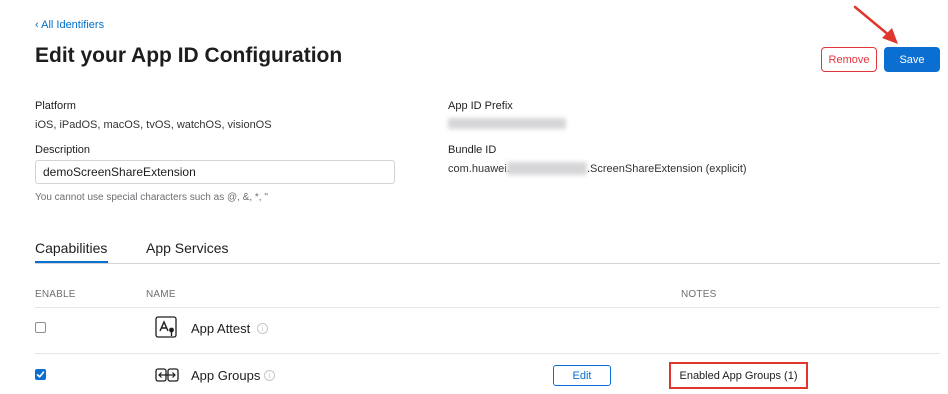 The height and width of the screenshot is (394, 948). Describe the element at coordinates (547, 168) in the screenshot. I see `bundle-id-redacted` at that location.